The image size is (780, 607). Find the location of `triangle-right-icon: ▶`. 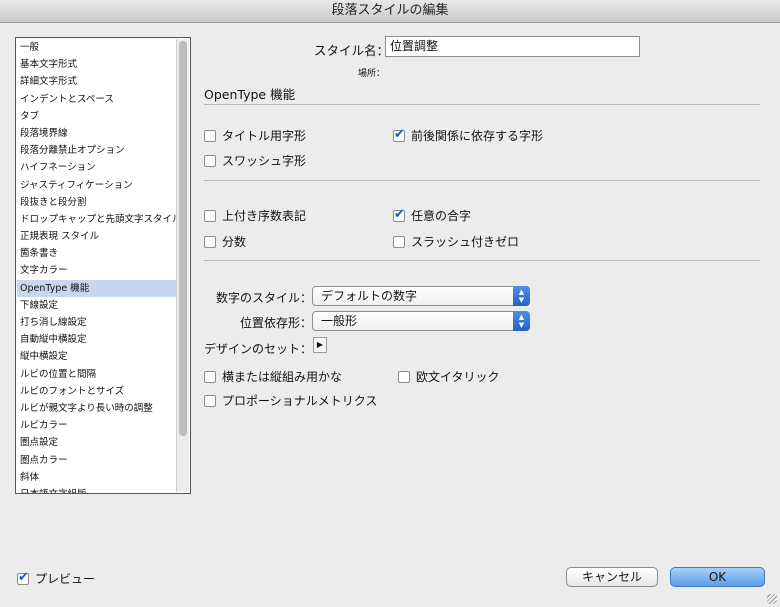

triangle-right-icon: ▶ is located at coordinates (320, 344).